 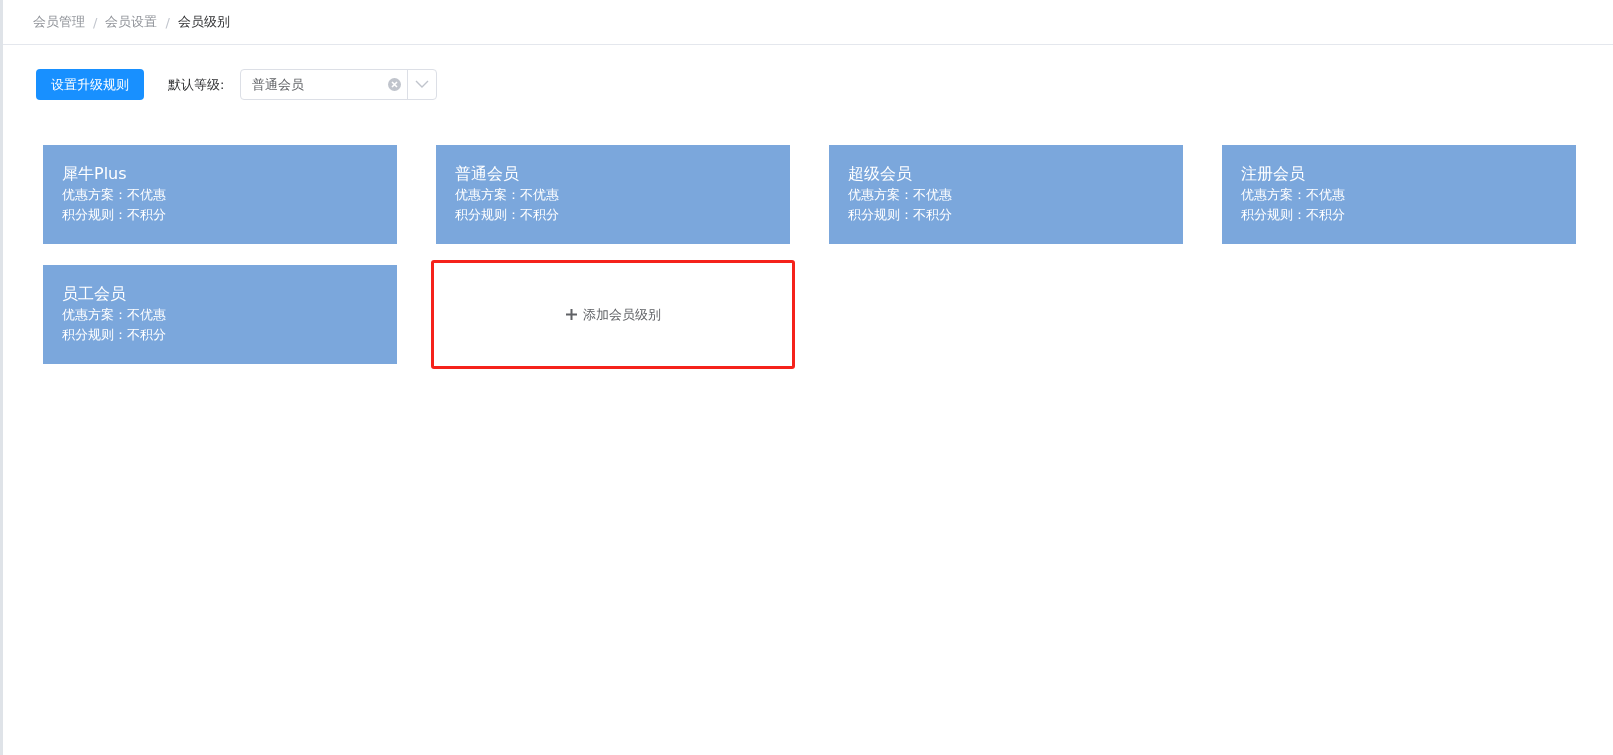 I want to click on breadcrumb-link: 会员设置, so click(x=131, y=22).